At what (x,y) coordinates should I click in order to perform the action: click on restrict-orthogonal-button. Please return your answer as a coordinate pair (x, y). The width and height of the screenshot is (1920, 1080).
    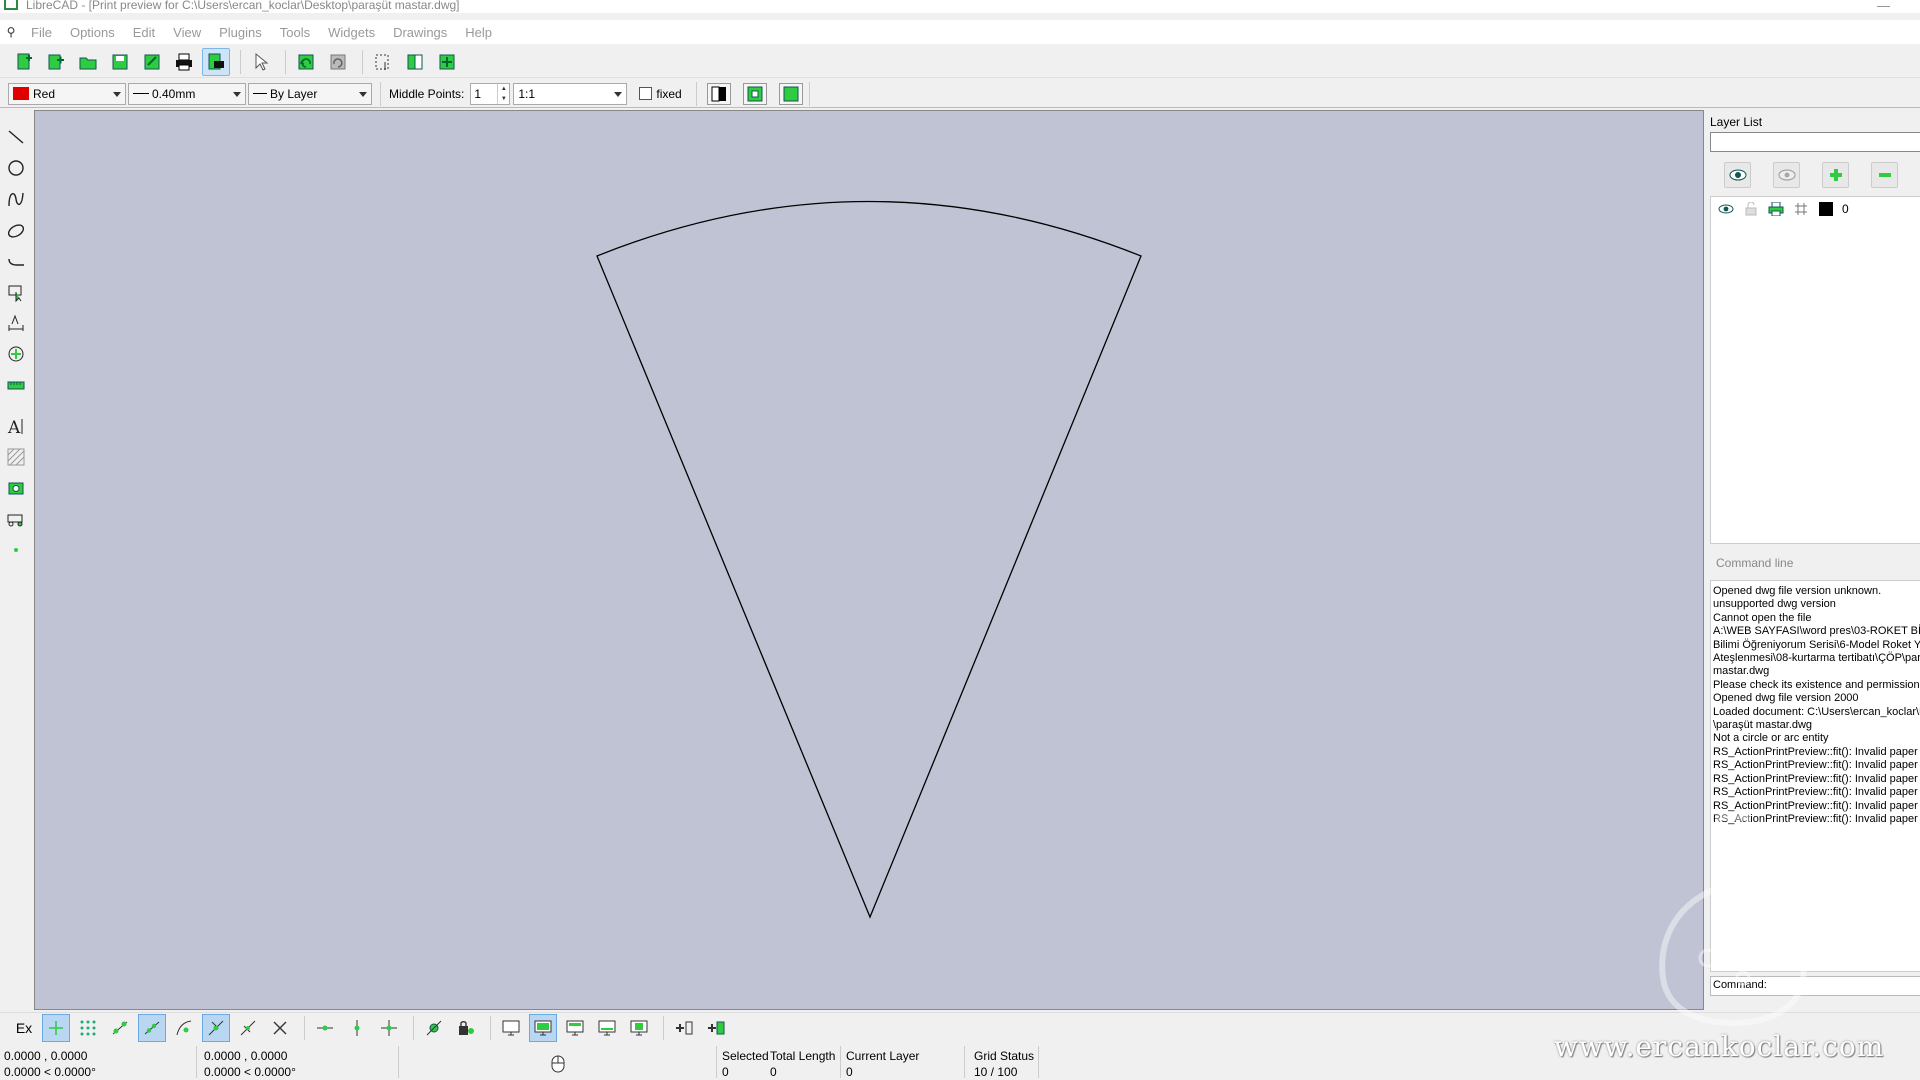
    Looking at the image, I should click on (389, 1028).